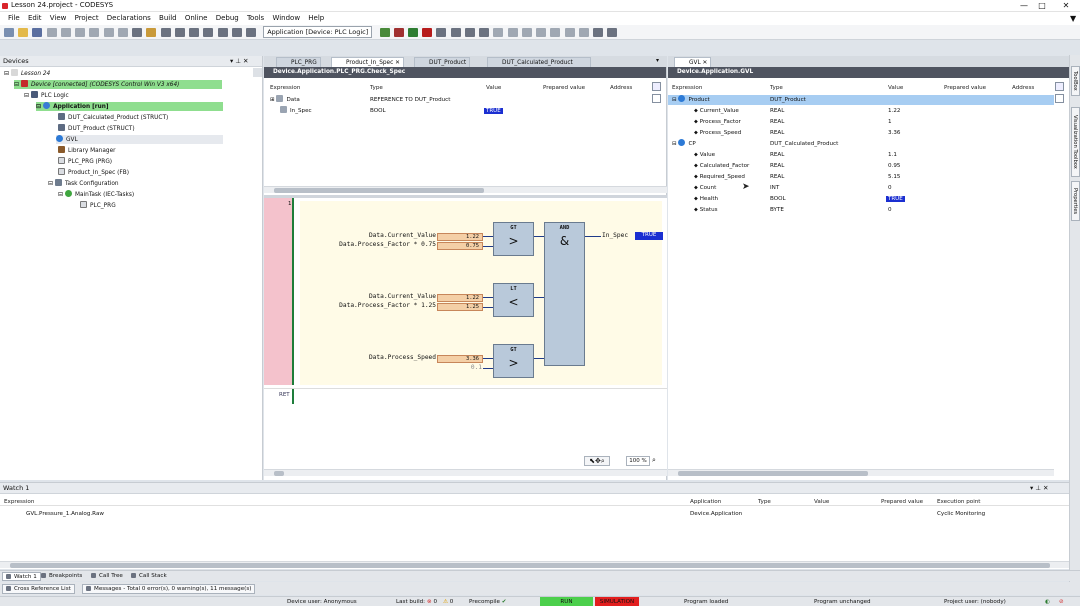 This screenshot has width=1080, height=606. What do you see at coordinates (1075, 142) in the screenshot?
I see `tab-visualization-toolbox: Visualization Toolbox` at bounding box center [1075, 142].